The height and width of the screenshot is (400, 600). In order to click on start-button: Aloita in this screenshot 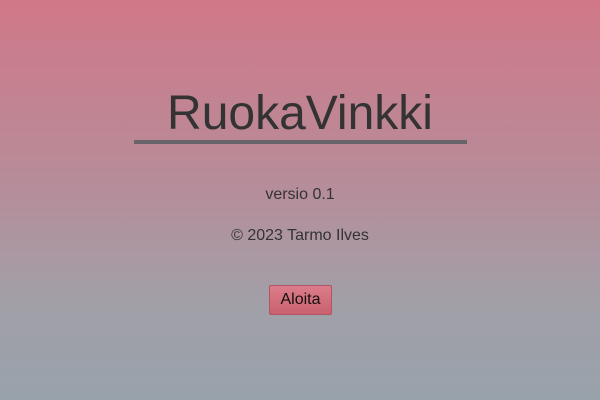, I will do `click(300, 300)`.